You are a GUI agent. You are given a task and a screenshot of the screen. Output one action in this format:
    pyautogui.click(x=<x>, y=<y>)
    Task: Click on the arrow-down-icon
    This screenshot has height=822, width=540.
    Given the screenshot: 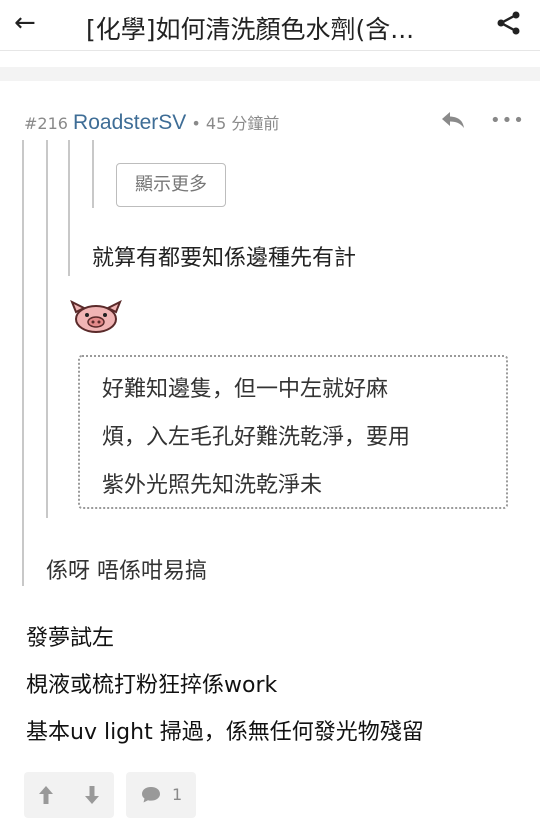 What is the action you would take?
    pyautogui.click(x=92, y=795)
    